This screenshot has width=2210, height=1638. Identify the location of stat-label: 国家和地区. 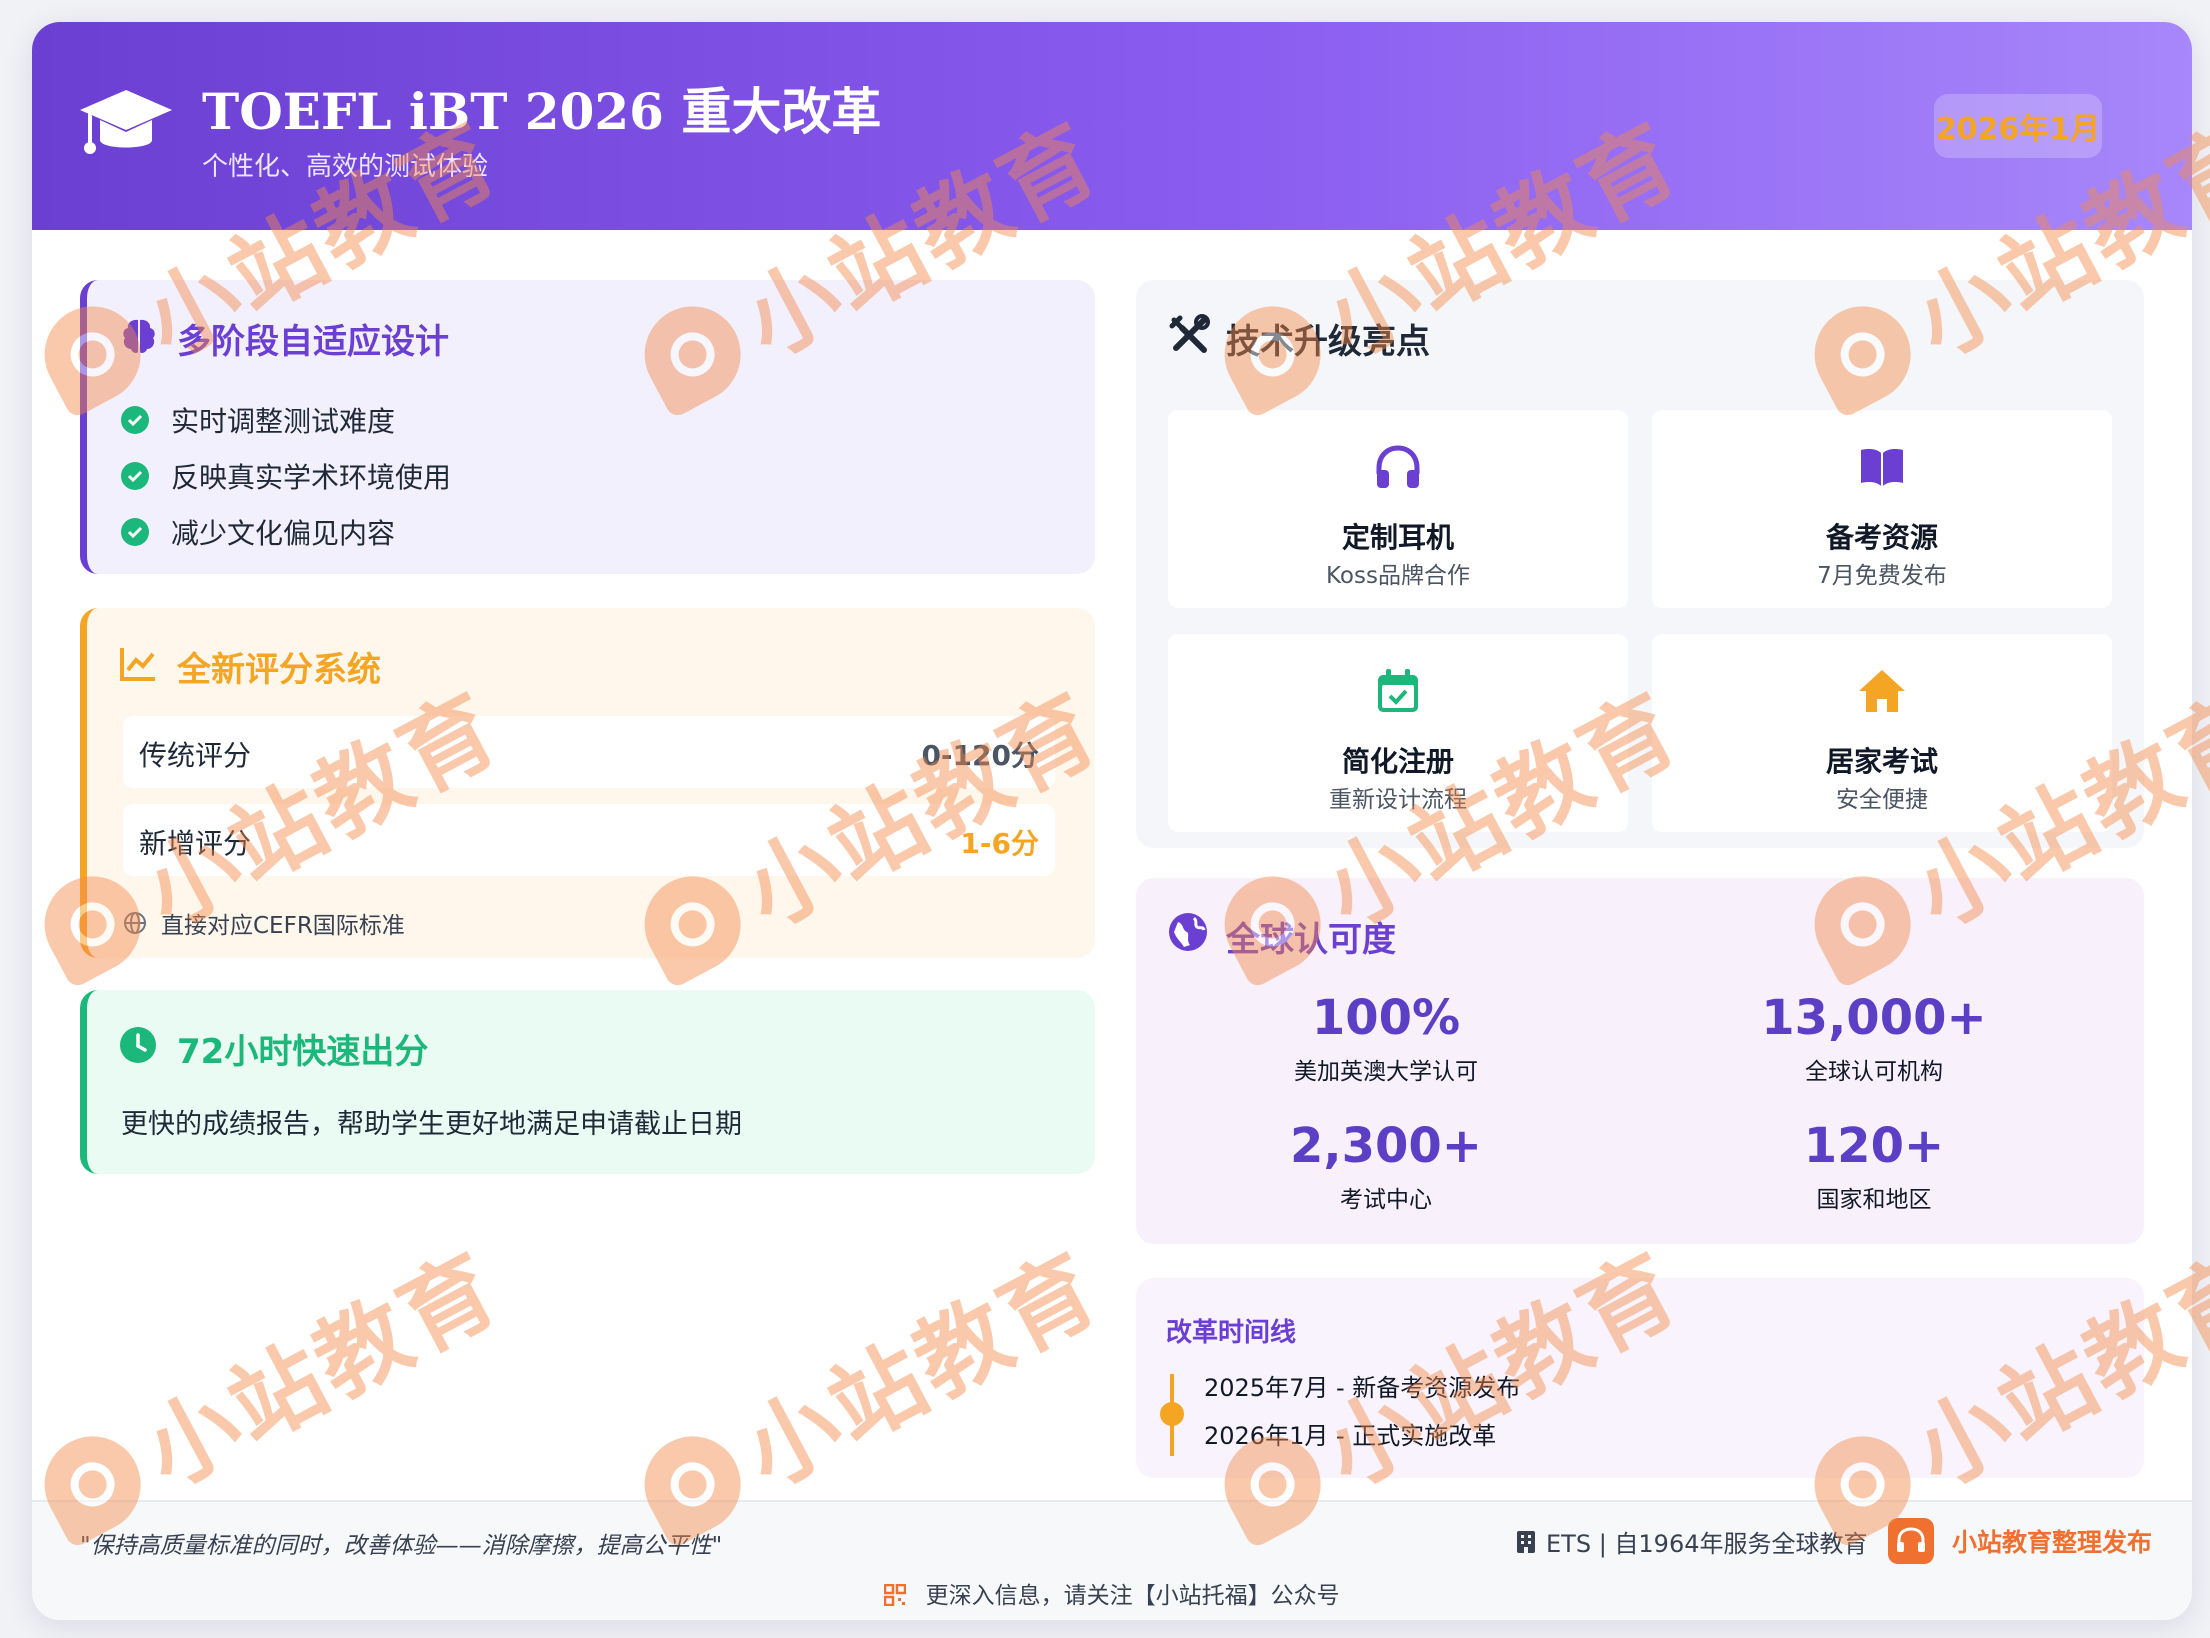
(1874, 1200).